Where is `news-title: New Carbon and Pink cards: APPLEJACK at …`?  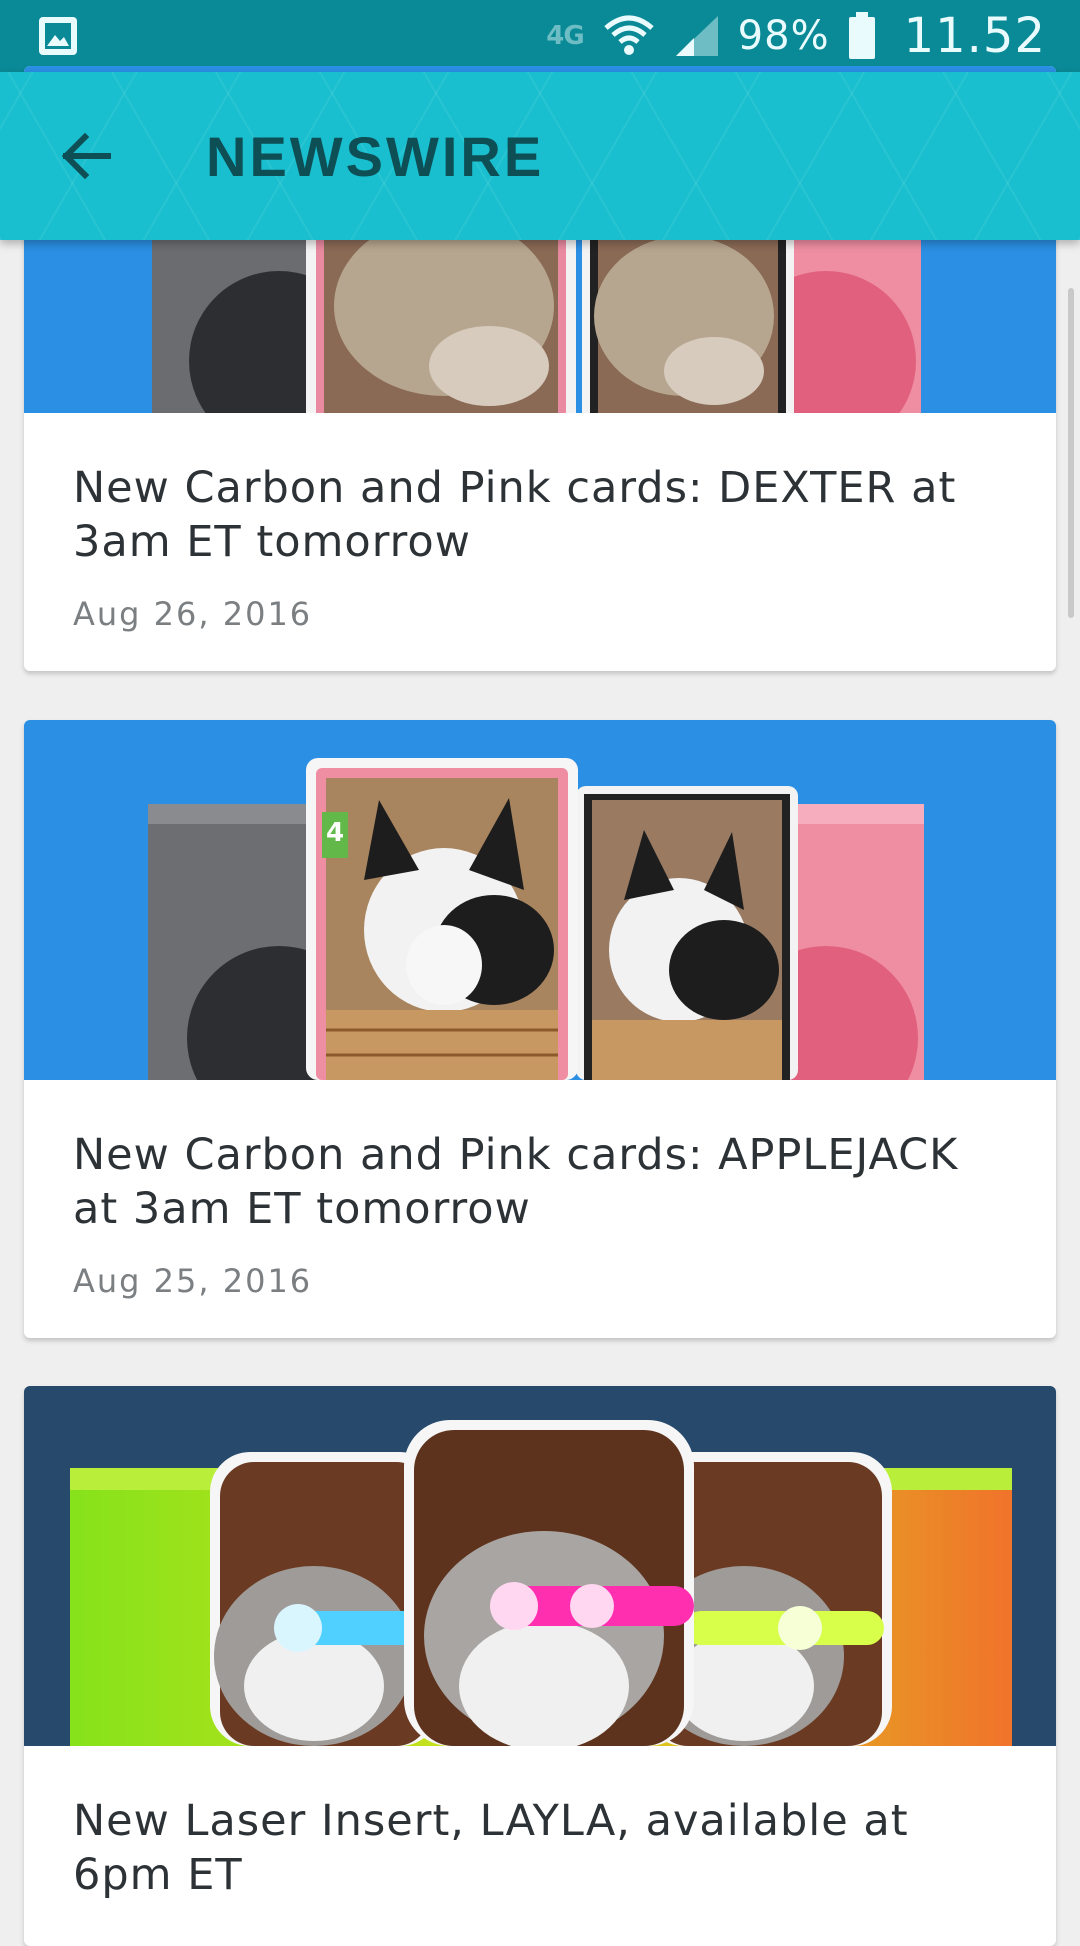
news-title: New Carbon and Pink cards: APPLEJACK at … is located at coordinates (516, 1182).